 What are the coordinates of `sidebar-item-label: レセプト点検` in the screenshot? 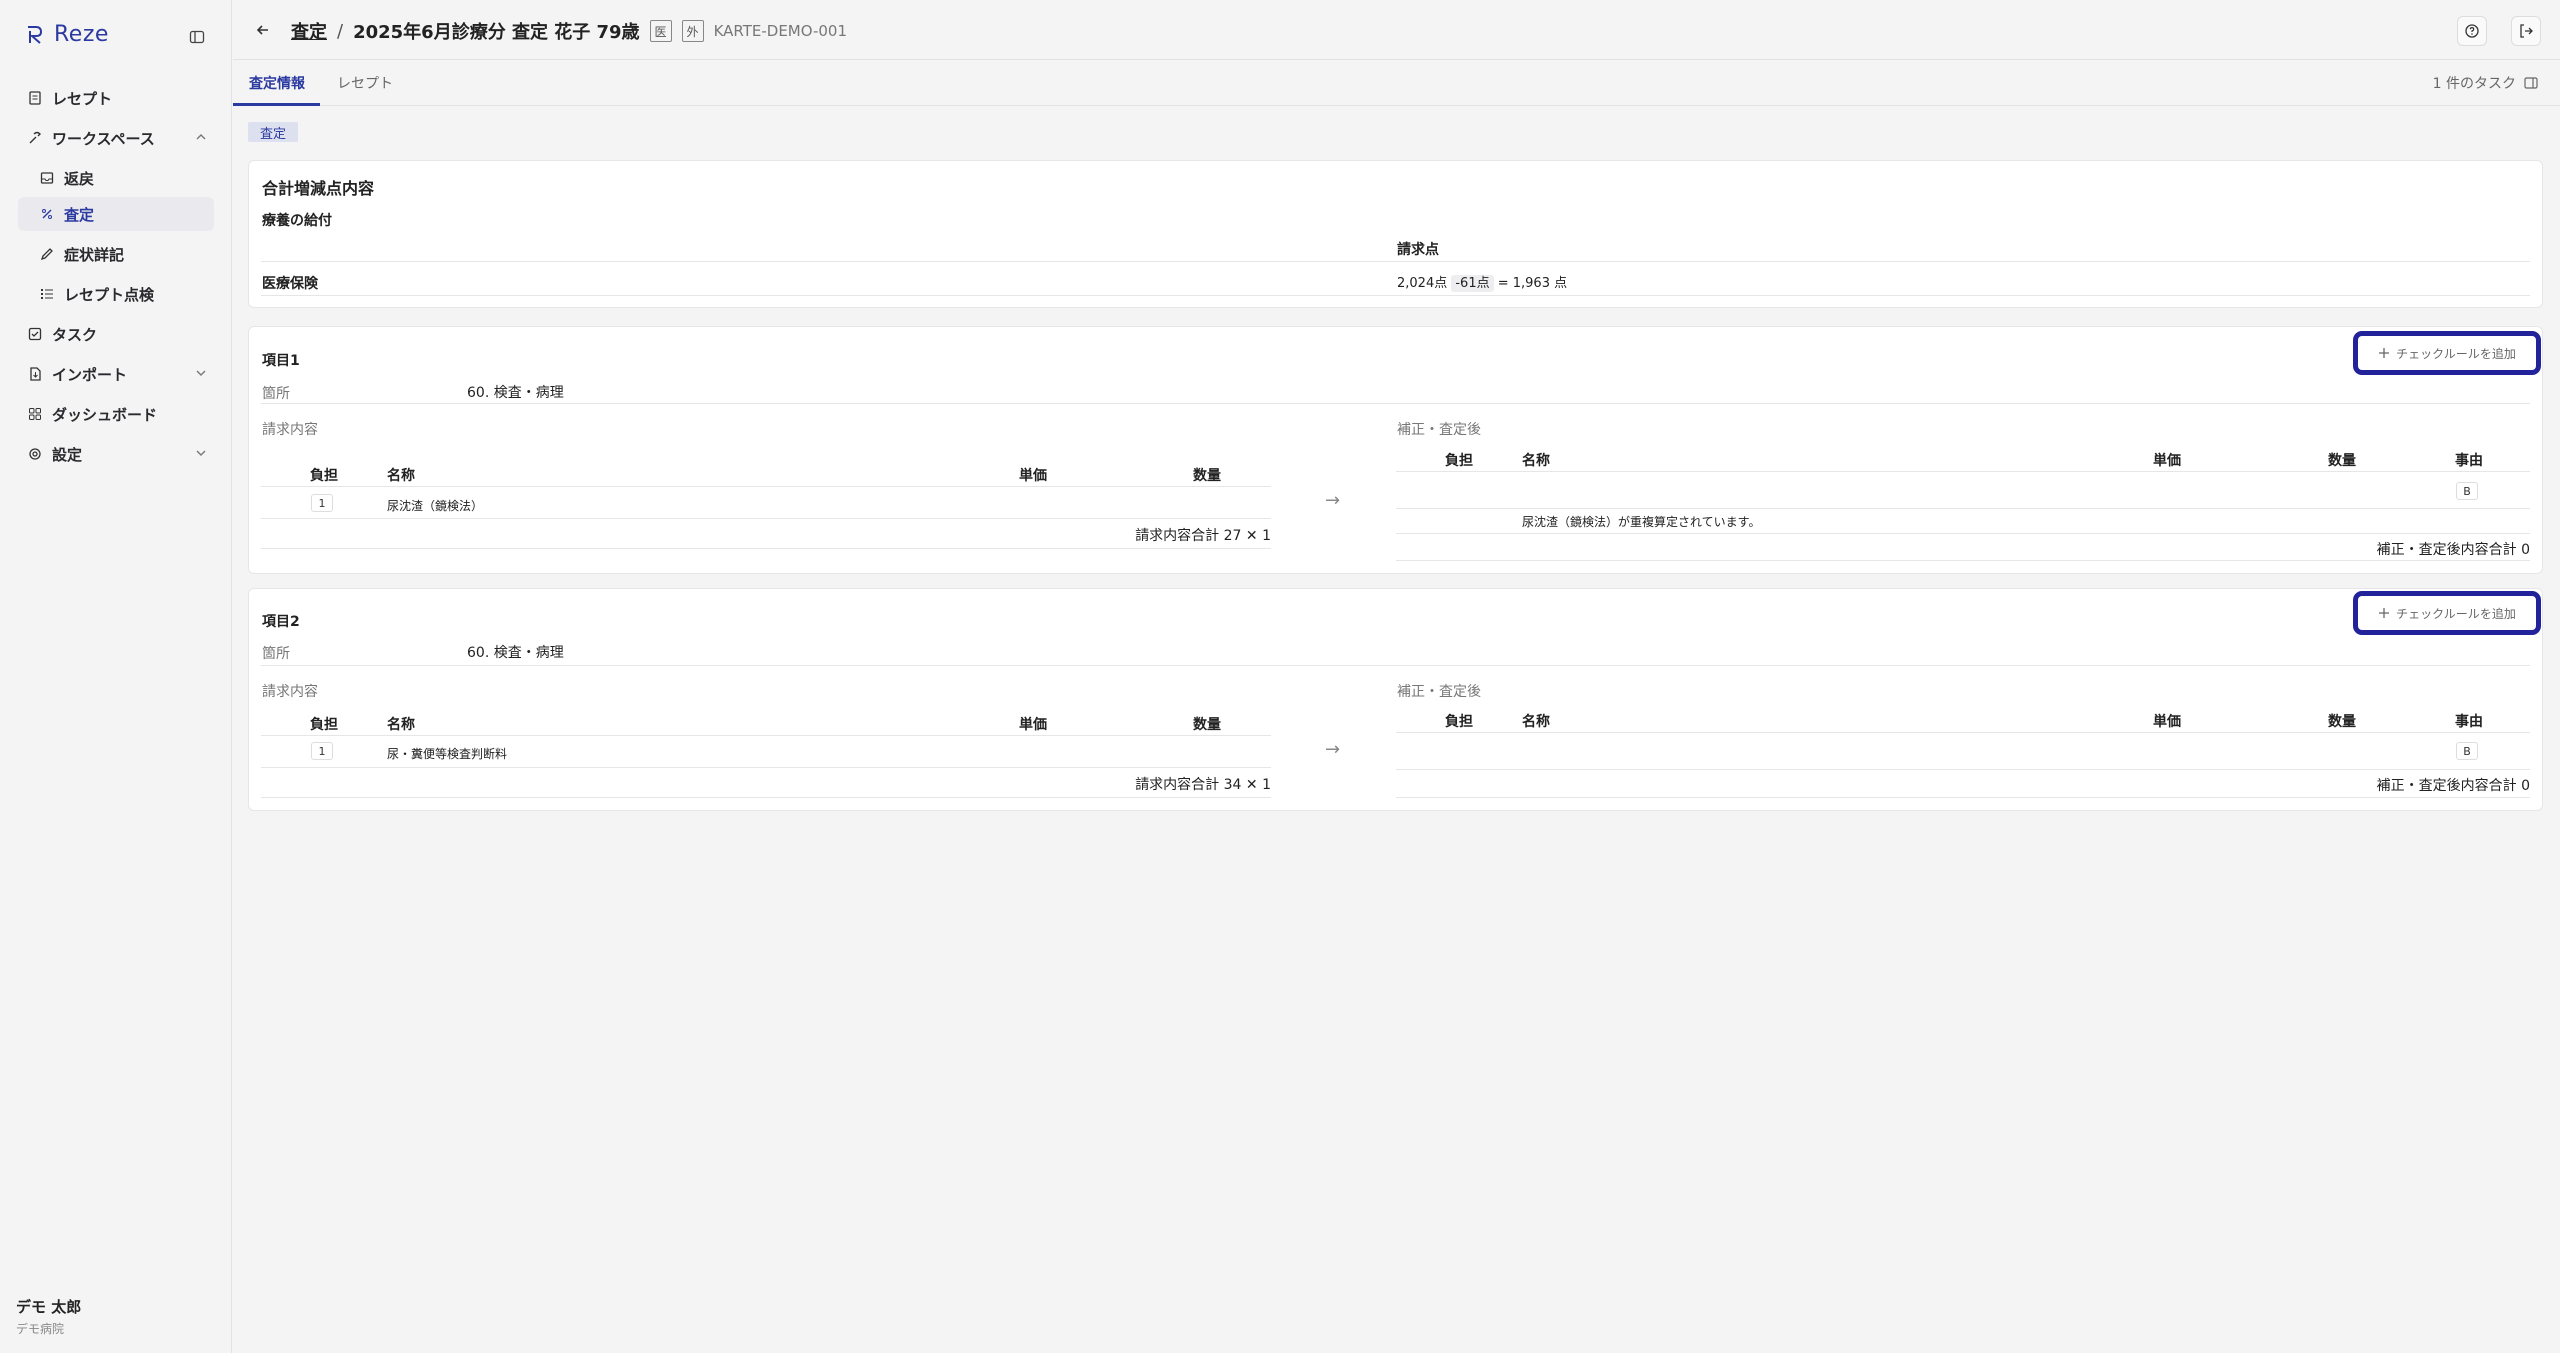 It's located at (109, 294).